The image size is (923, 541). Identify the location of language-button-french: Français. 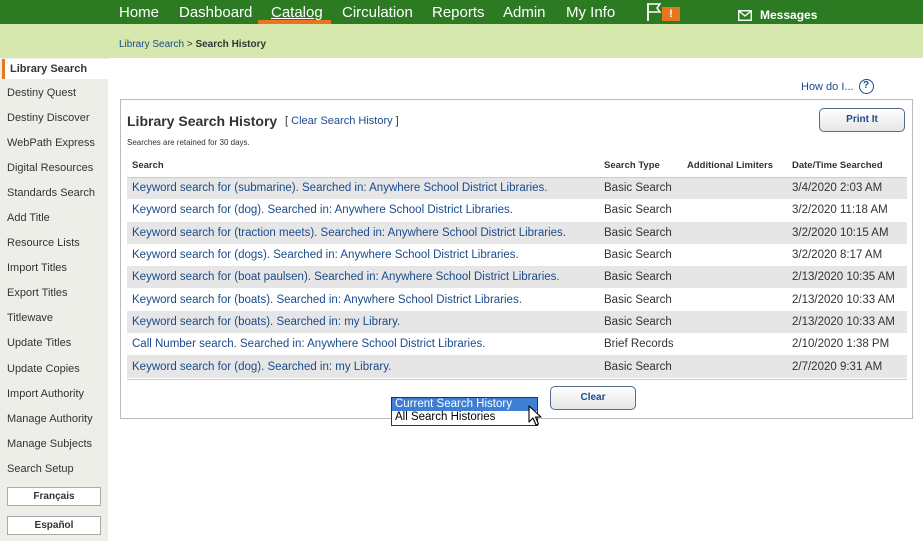
(54, 496).